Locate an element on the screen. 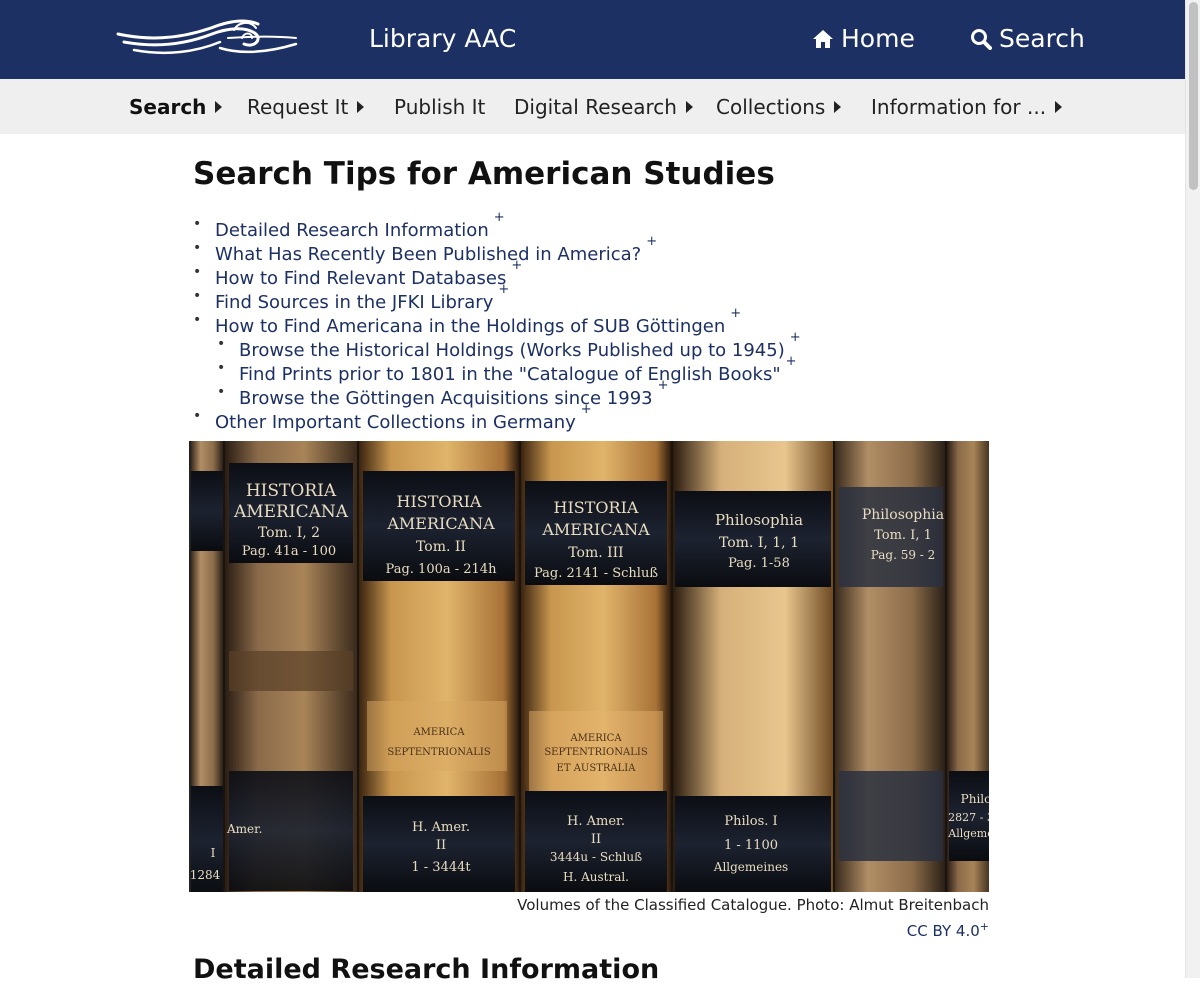 The height and width of the screenshot is (985, 1200). spine-text: I is located at coordinates (213, 853).